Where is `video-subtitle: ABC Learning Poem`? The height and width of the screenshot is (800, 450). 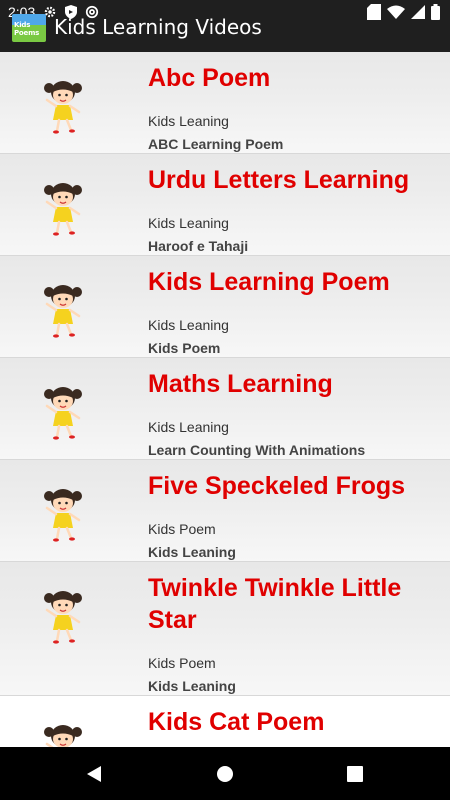
video-subtitle: ABC Learning Poem is located at coordinates (216, 144).